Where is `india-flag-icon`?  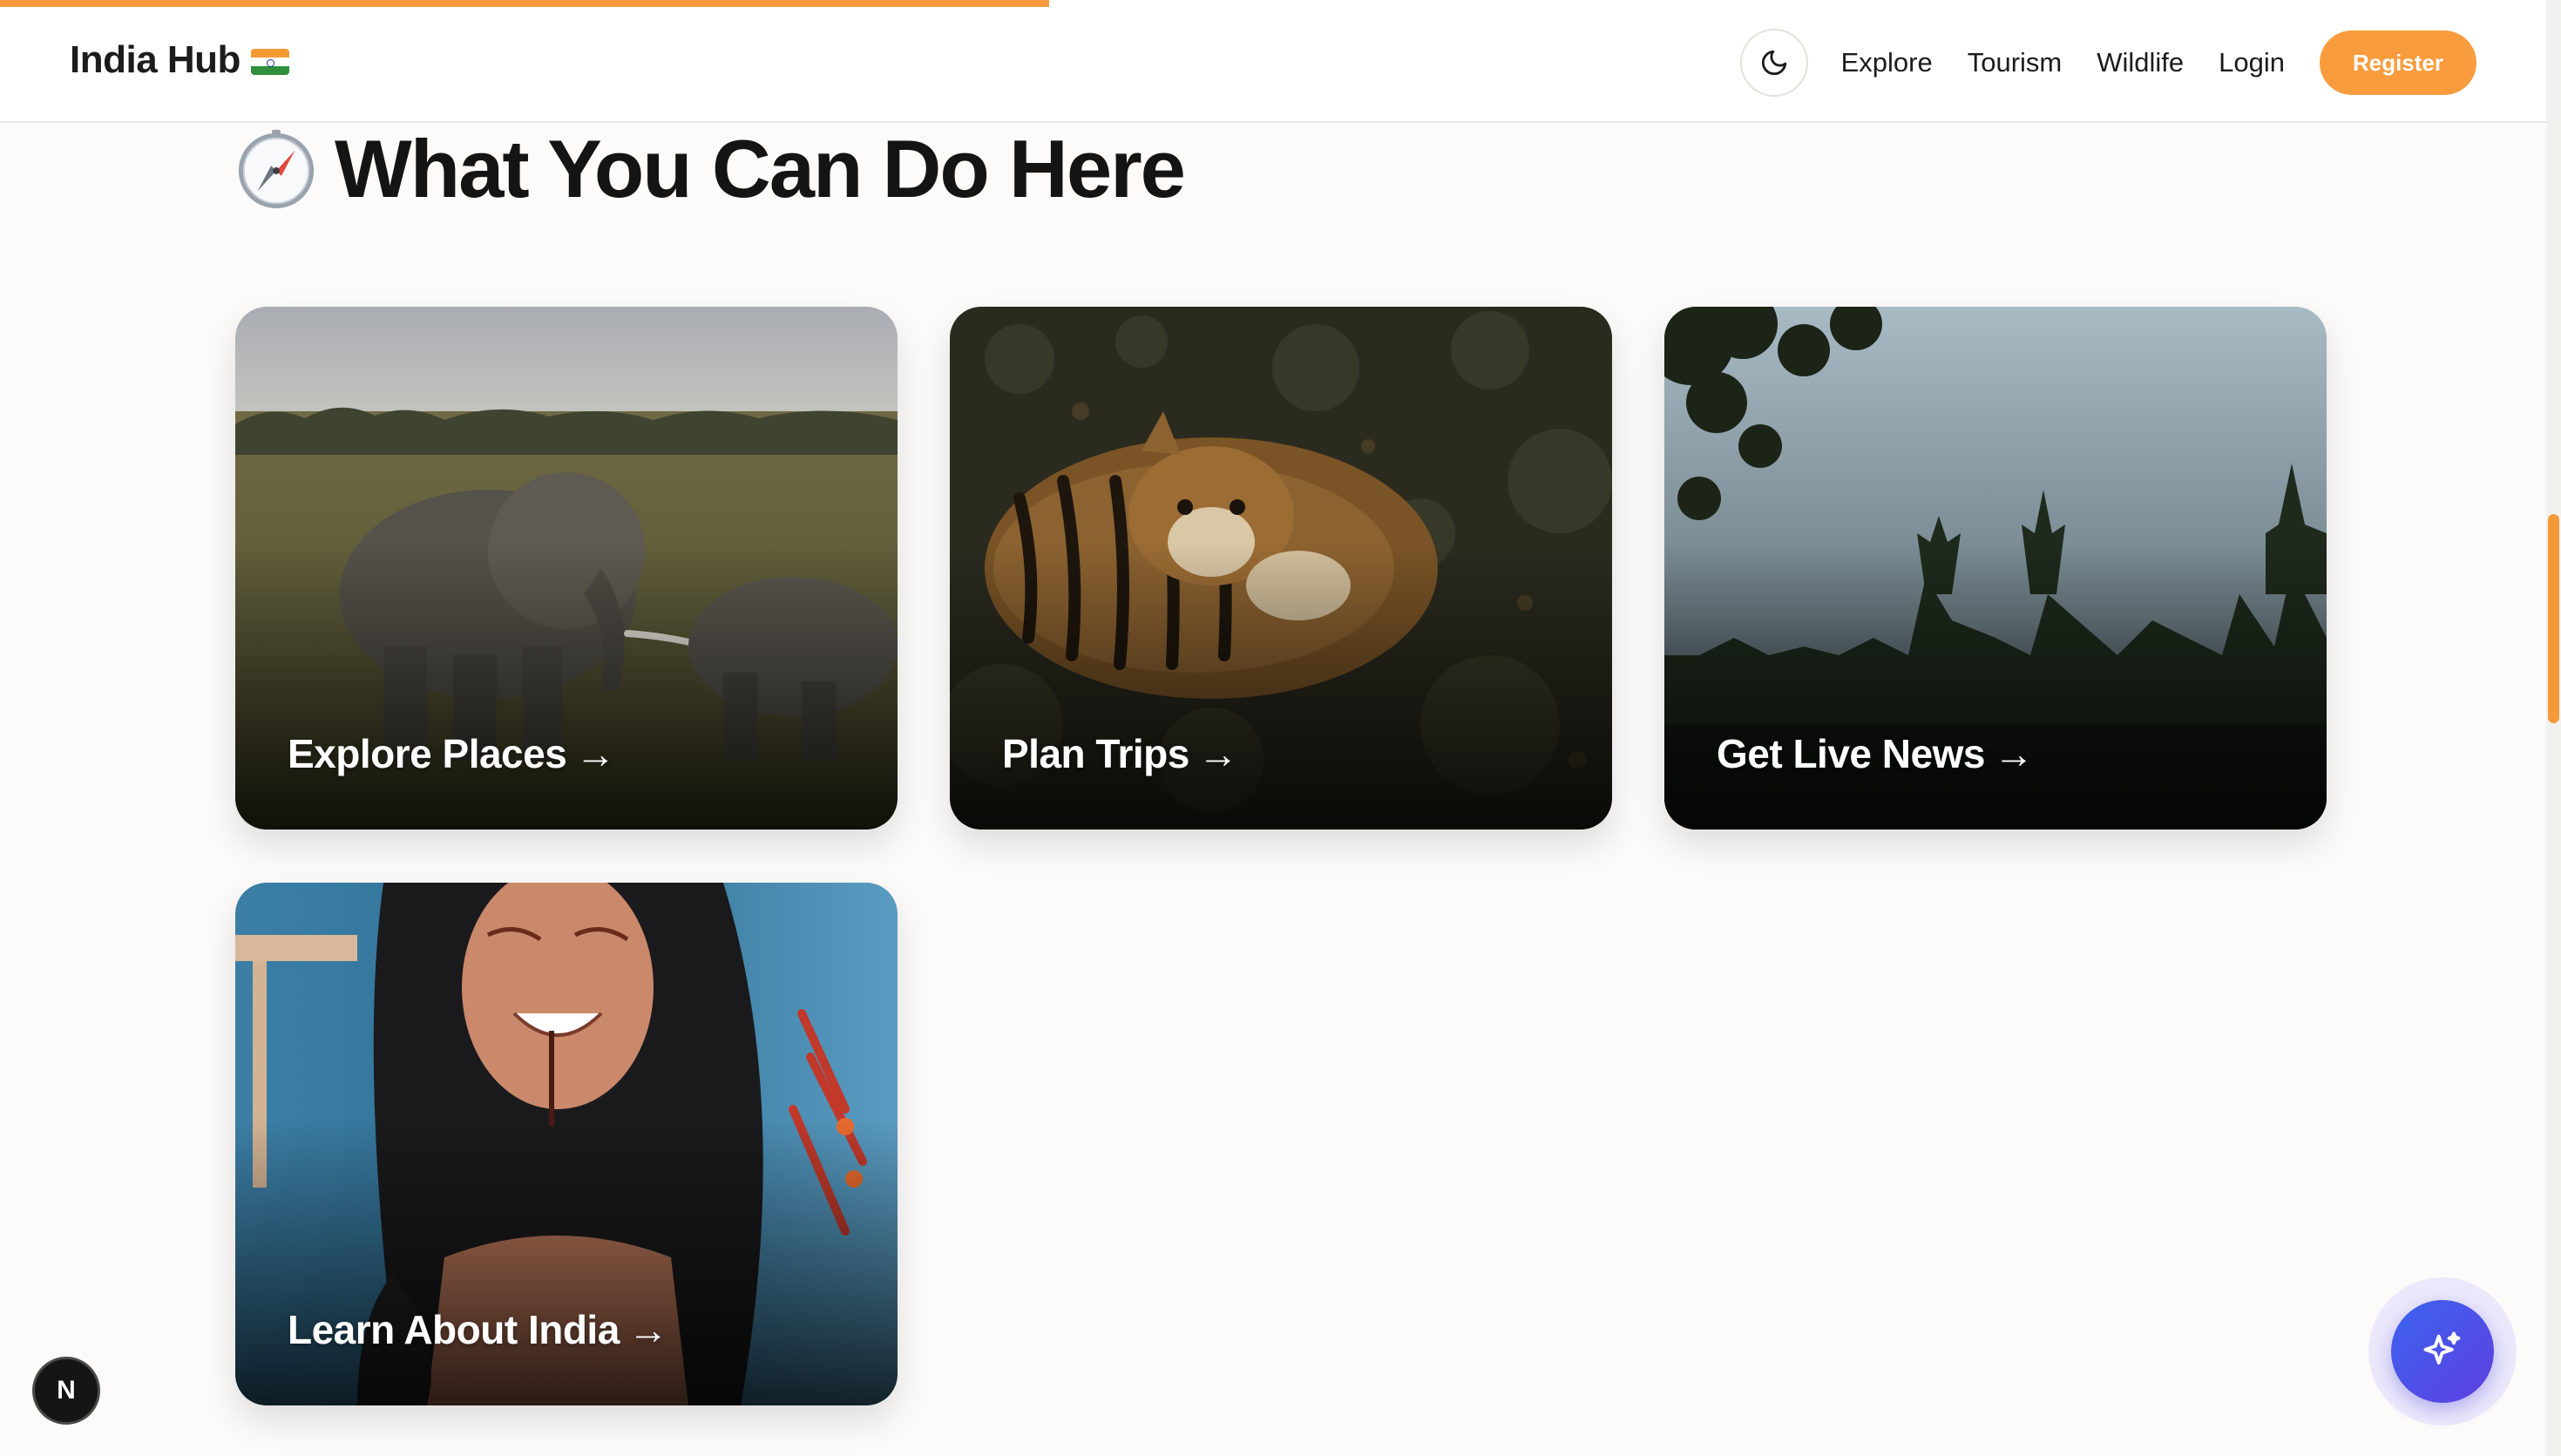
india-flag-icon is located at coordinates (269, 62).